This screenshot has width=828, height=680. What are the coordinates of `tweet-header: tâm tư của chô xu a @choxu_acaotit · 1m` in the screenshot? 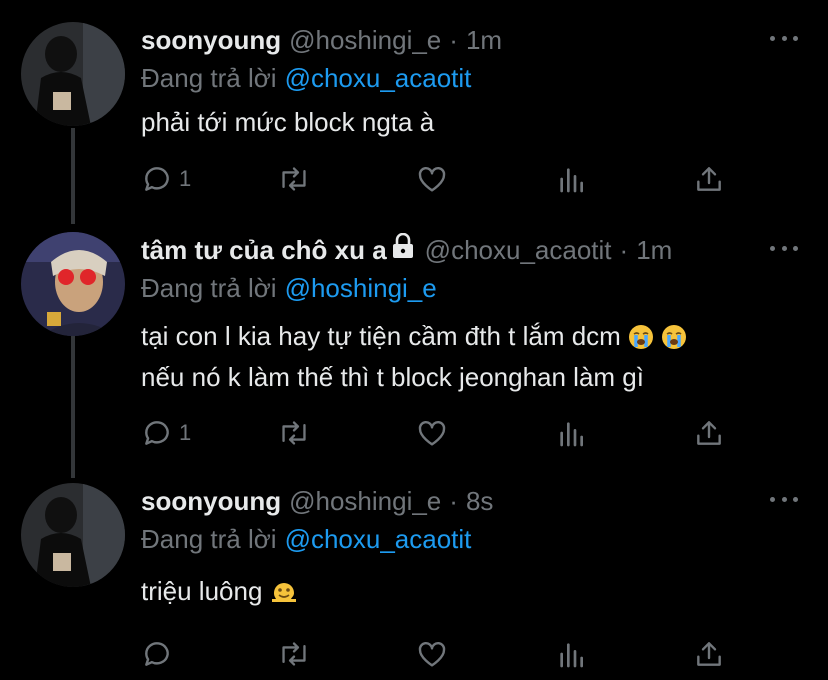 It's located at (406, 250).